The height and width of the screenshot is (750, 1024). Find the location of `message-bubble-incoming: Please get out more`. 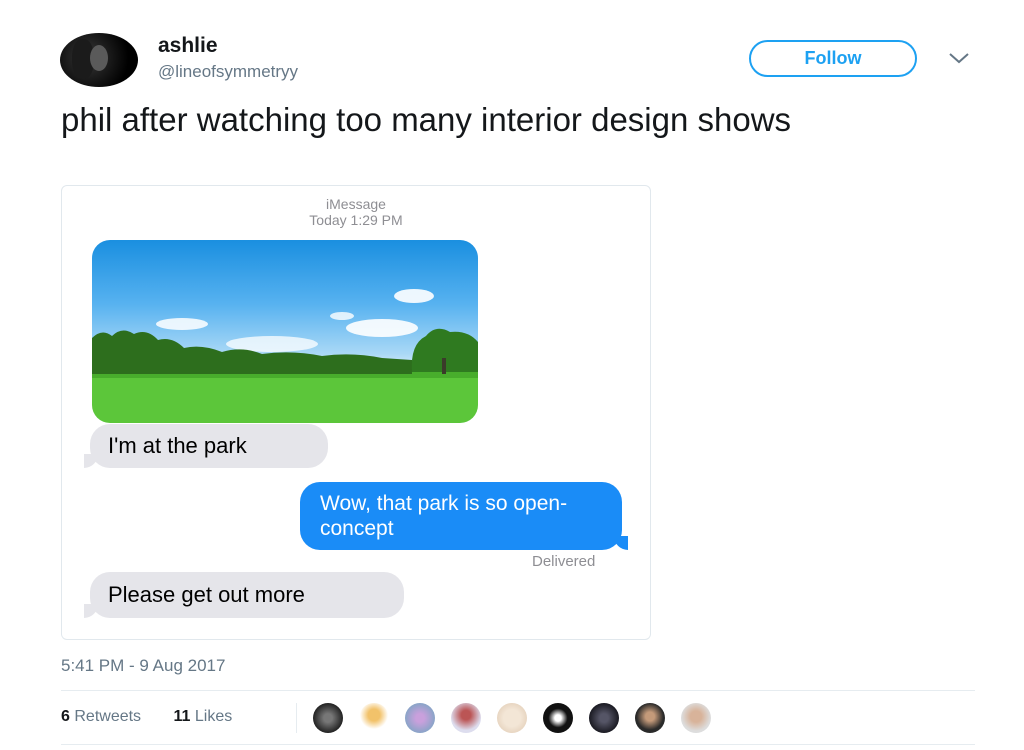

message-bubble-incoming: Please get out more is located at coordinates (247, 595).